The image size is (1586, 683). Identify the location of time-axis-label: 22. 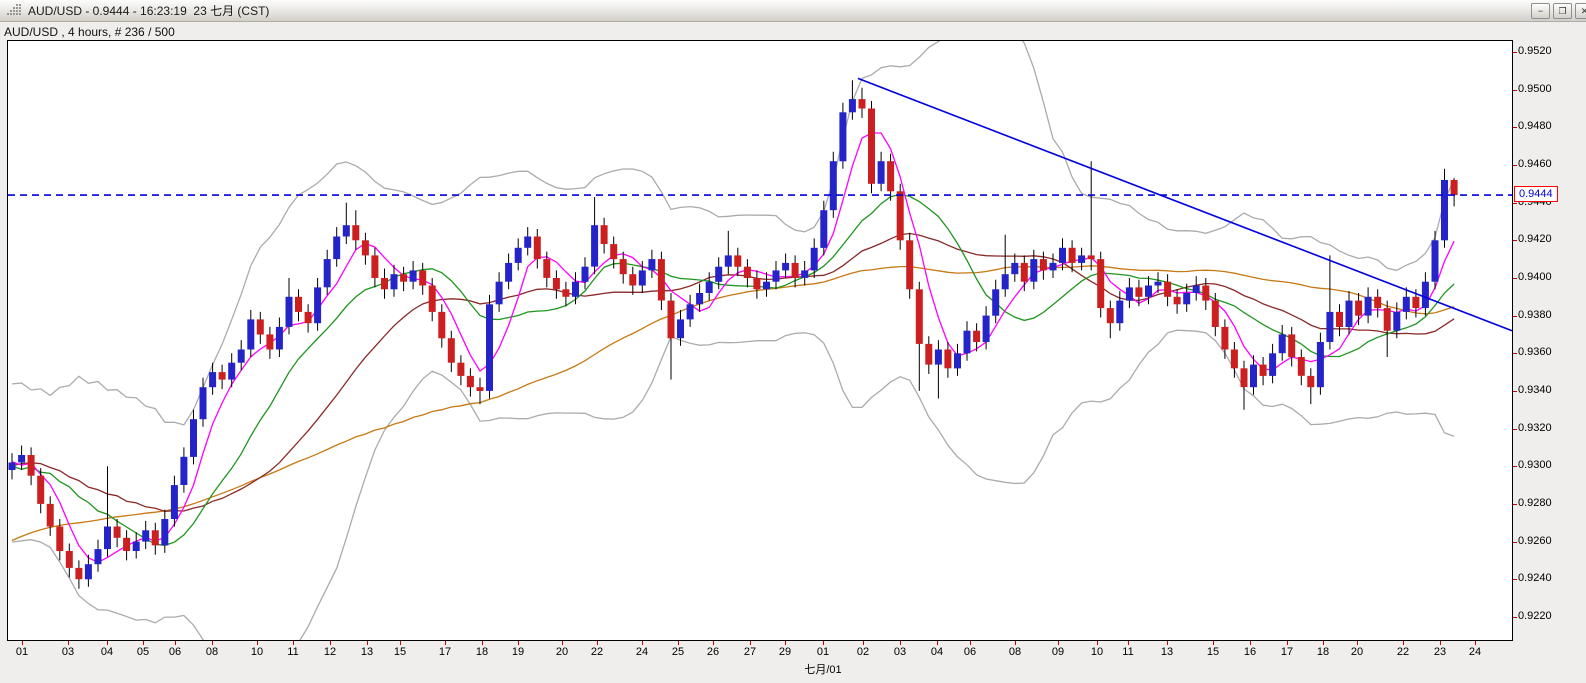
(597, 652).